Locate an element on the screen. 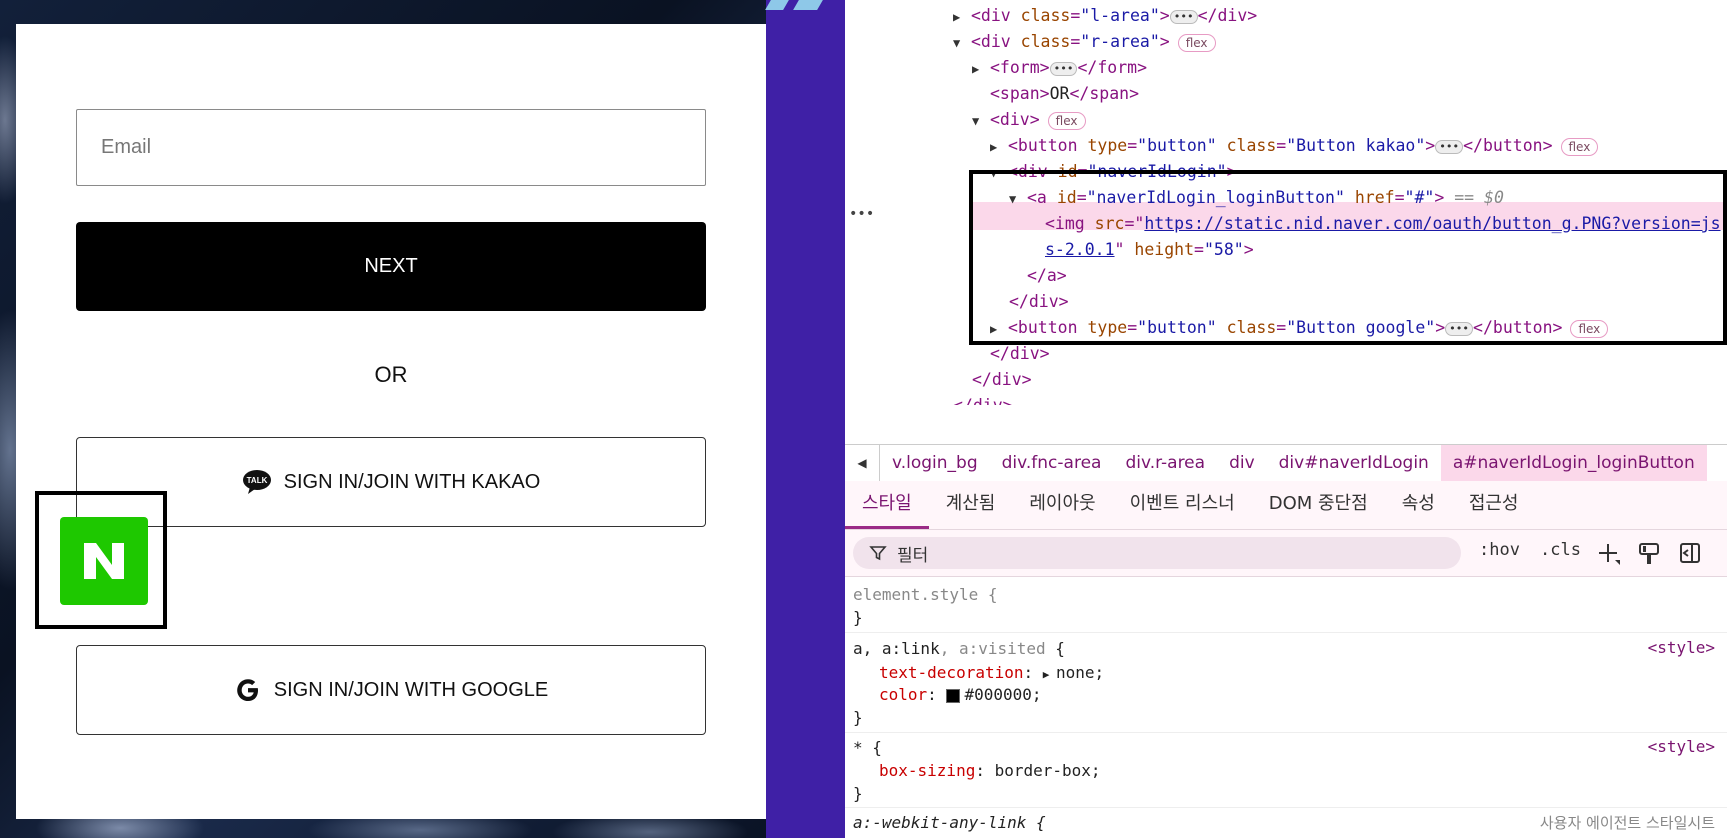 The height and width of the screenshot is (838, 1727). style-prop-text-decoration: text-decoration: ▶ none; is located at coordinates (991, 674).